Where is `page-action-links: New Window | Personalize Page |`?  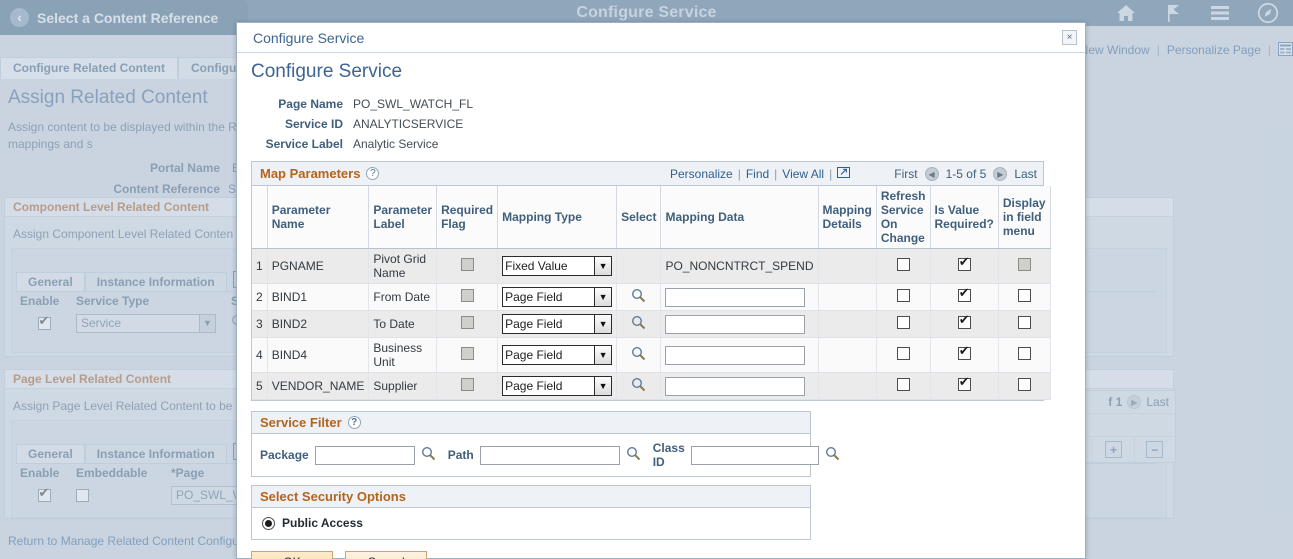
page-action-links: New Window | Personalize Page | is located at coordinates (1186, 50).